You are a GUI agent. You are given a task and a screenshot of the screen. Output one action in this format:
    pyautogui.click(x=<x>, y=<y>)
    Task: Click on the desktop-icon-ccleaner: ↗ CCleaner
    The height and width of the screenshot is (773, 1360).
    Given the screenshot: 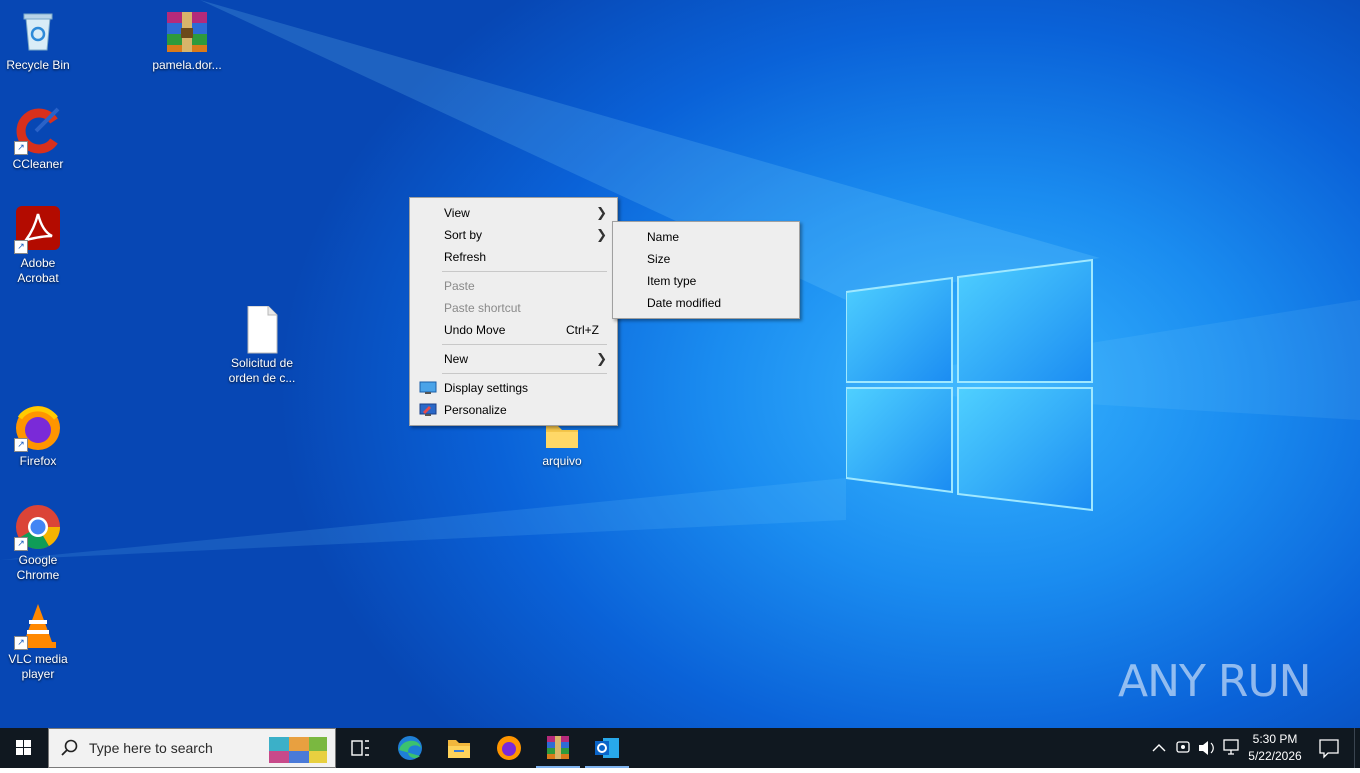 What is the action you would take?
    pyautogui.click(x=38, y=139)
    